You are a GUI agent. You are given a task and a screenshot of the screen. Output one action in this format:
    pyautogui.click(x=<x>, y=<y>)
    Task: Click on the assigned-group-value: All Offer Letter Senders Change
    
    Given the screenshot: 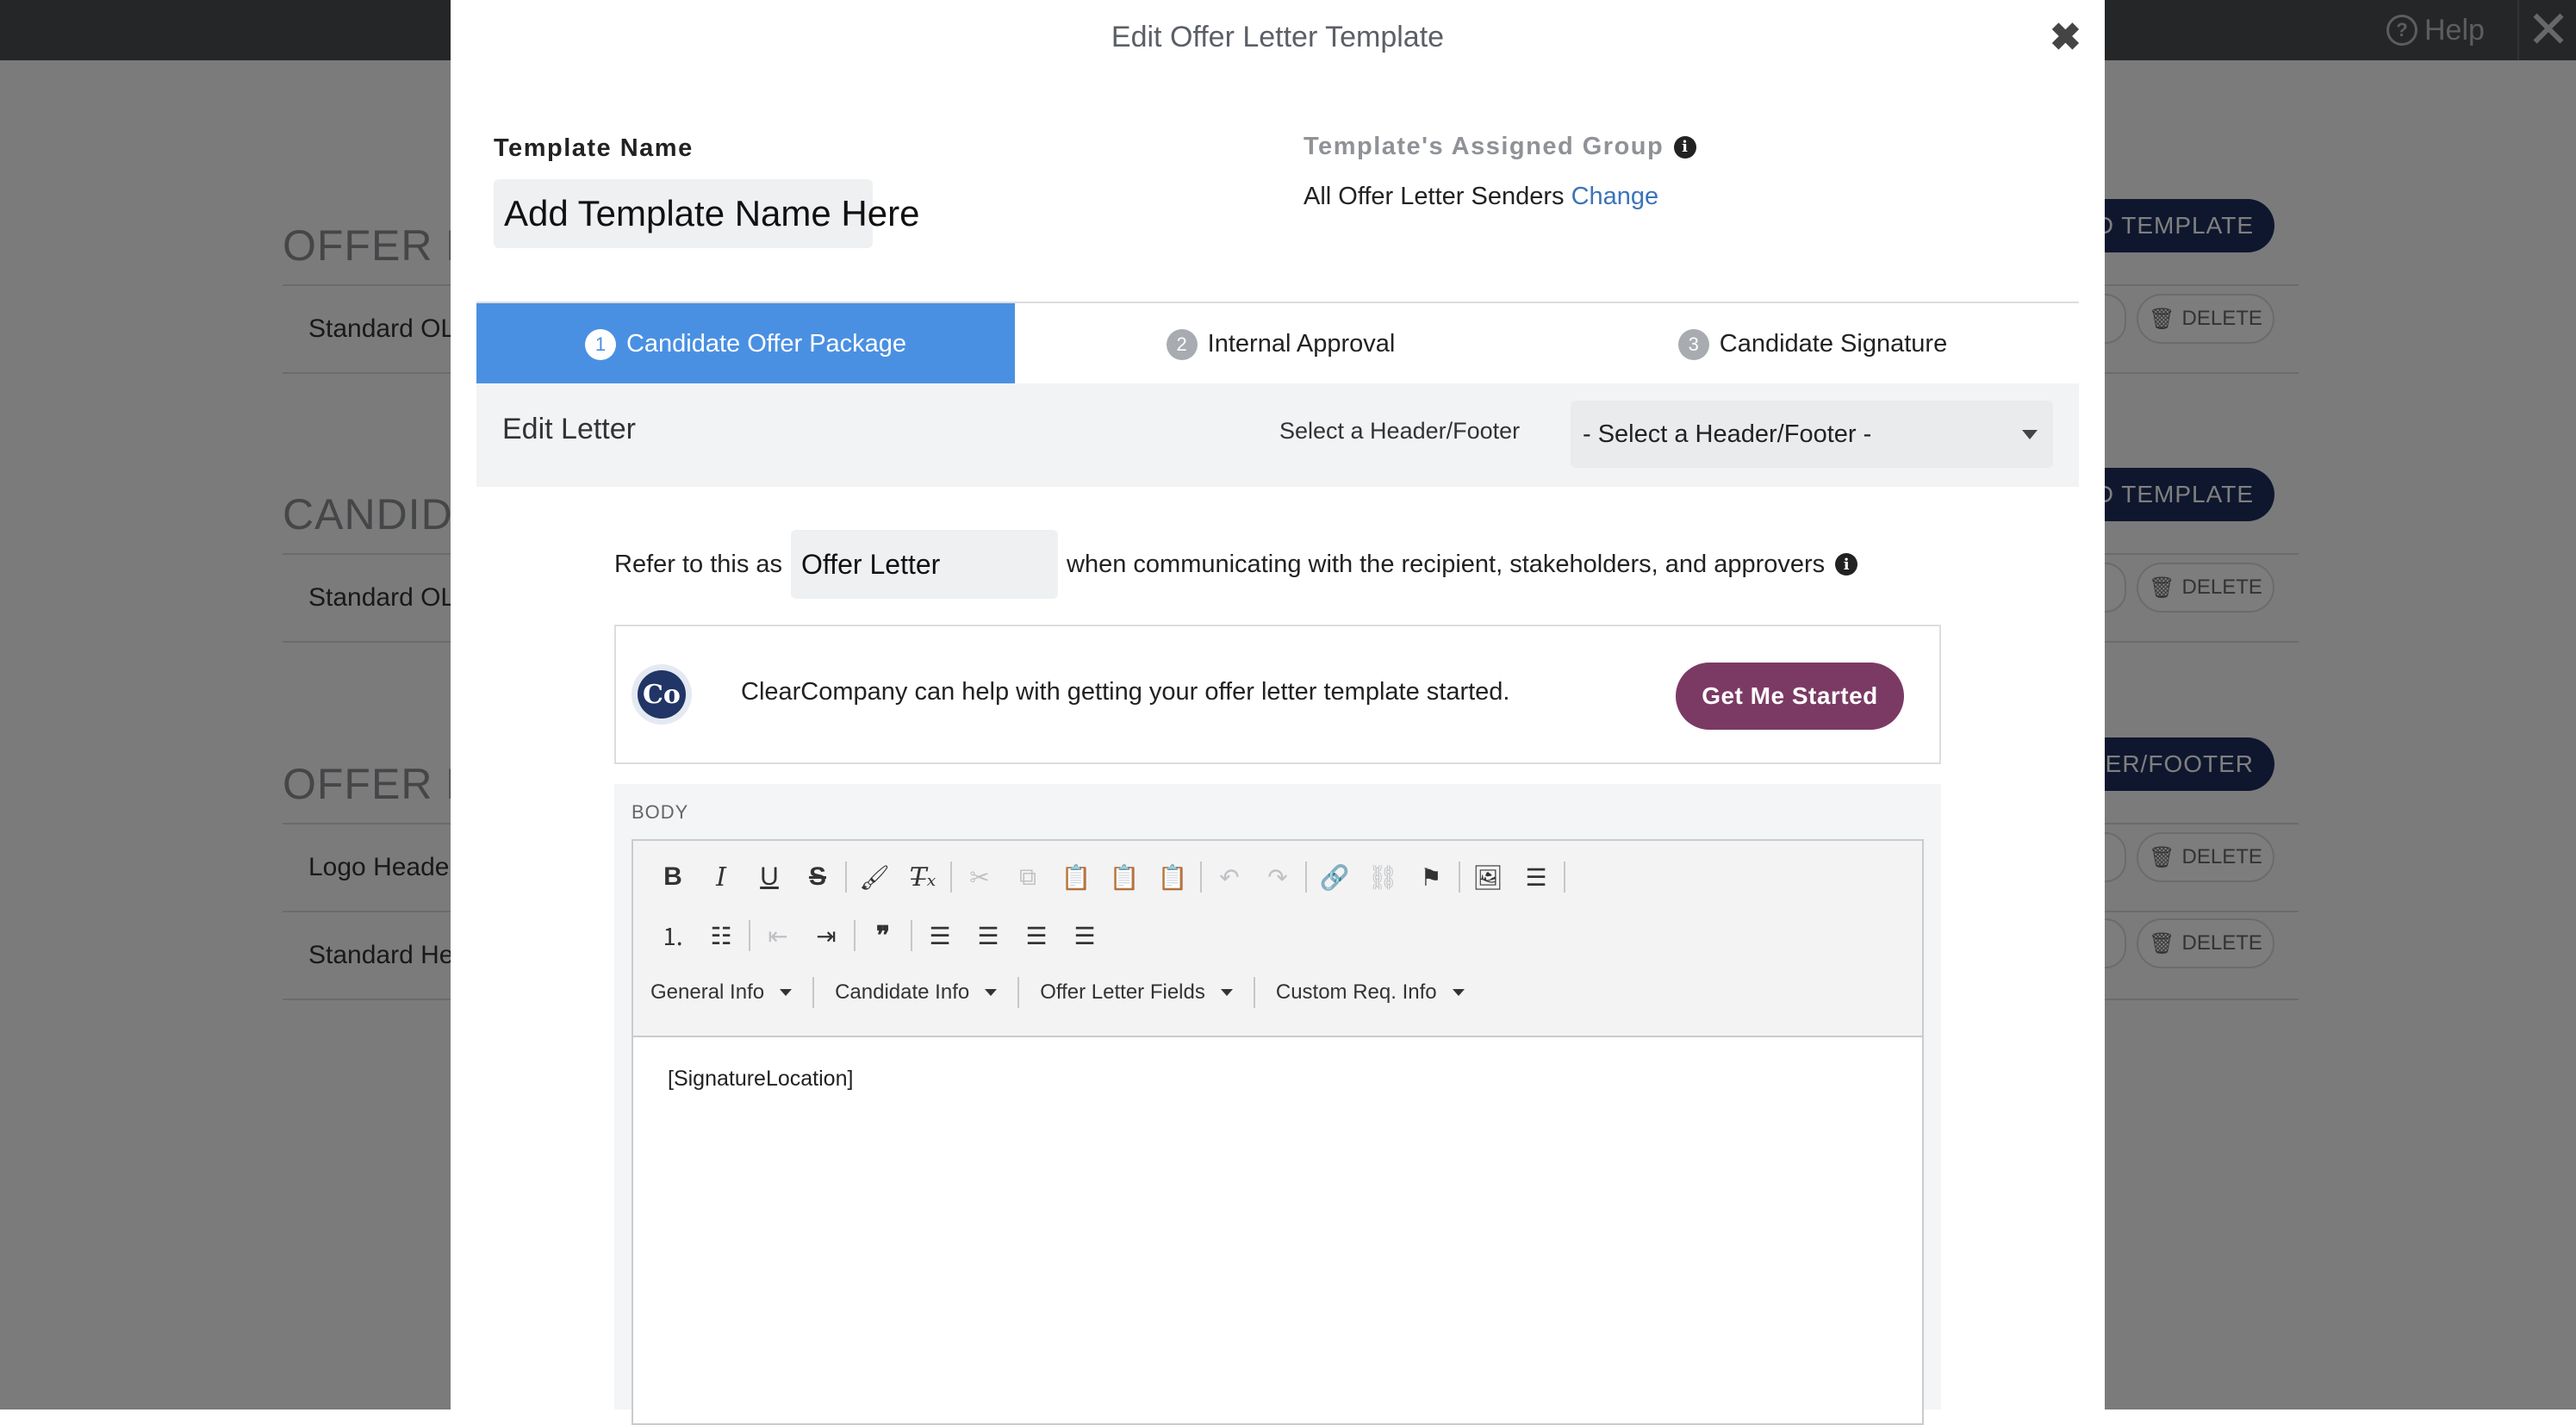 What is the action you would take?
    pyautogui.click(x=1481, y=197)
    